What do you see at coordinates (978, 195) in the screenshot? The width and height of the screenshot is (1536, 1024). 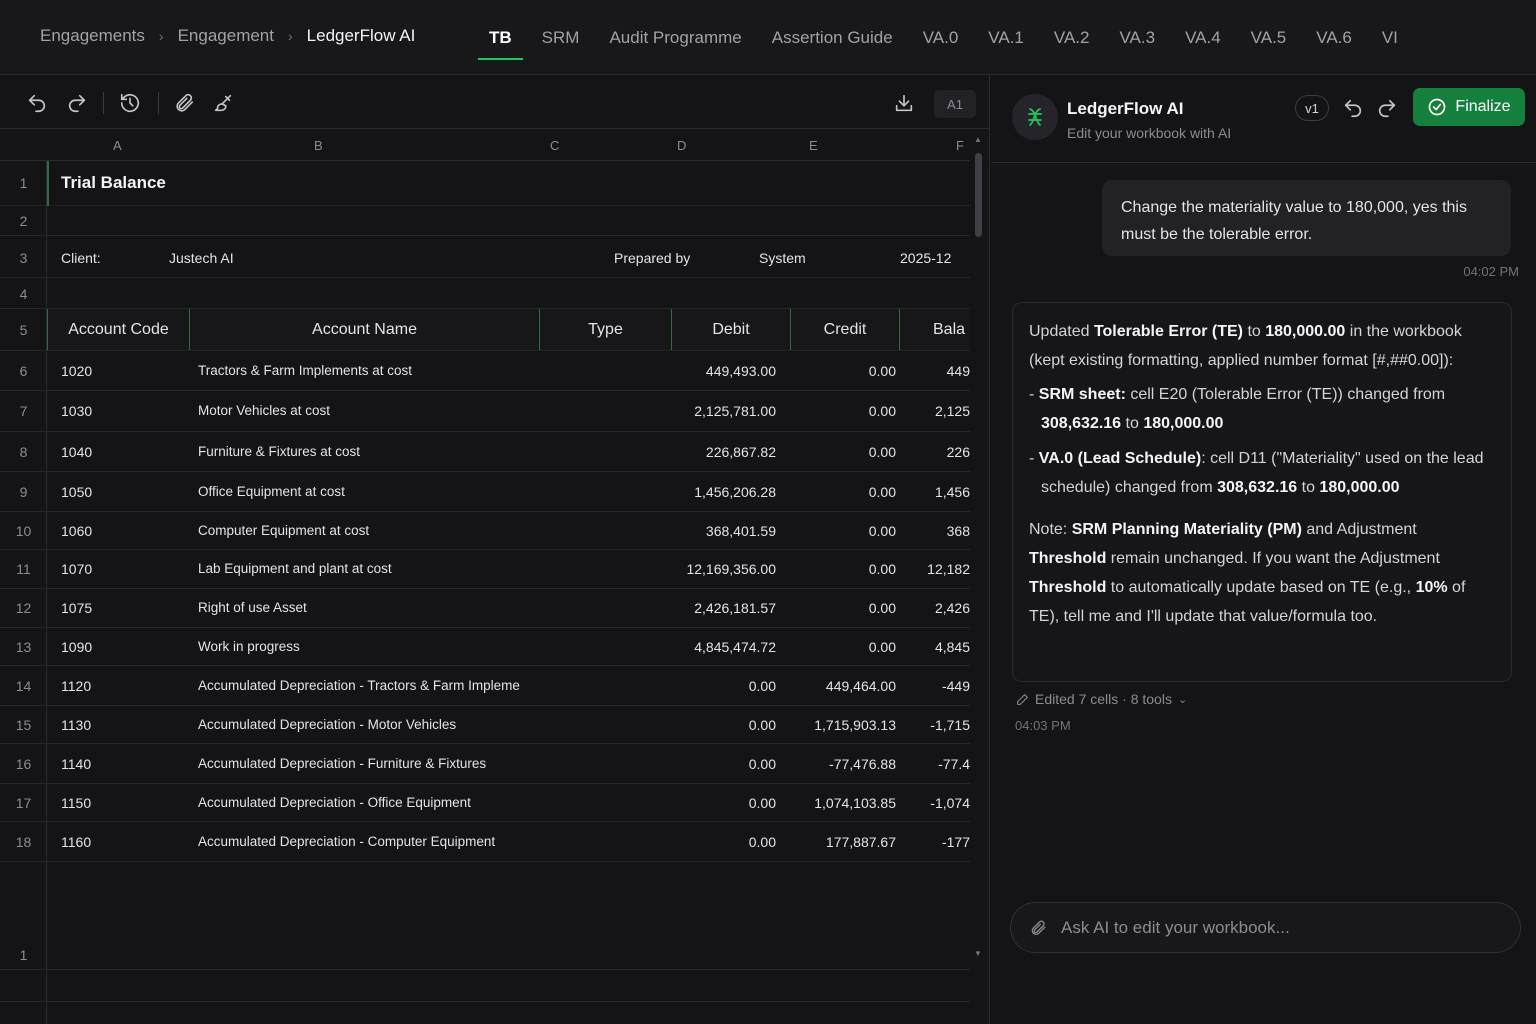 I see `scrollbar-thumb` at bounding box center [978, 195].